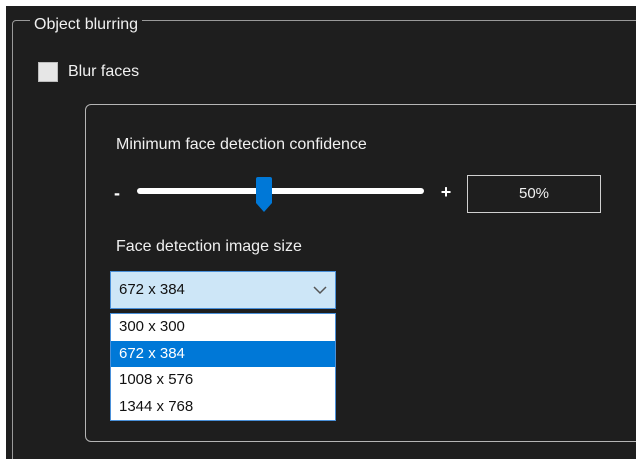 Image resolution: width=636 pixels, height=459 pixels. What do you see at coordinates (209, 246) in the screenshot?
I see `image-size-label: Face detection image size` at bounding box center [209, 246].